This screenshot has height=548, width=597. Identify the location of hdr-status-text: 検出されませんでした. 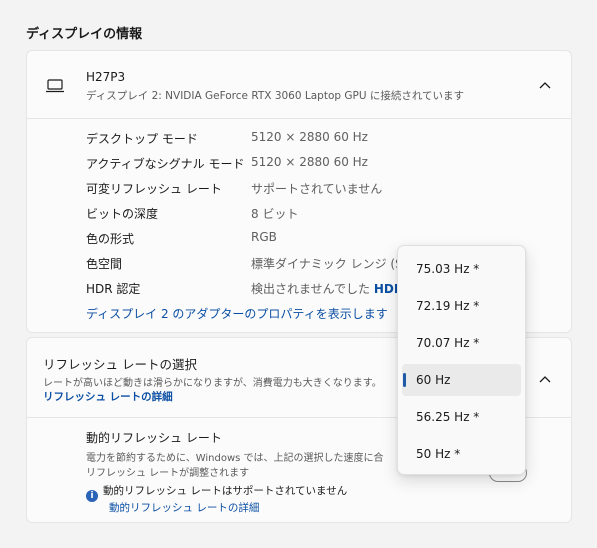
(311, 289).